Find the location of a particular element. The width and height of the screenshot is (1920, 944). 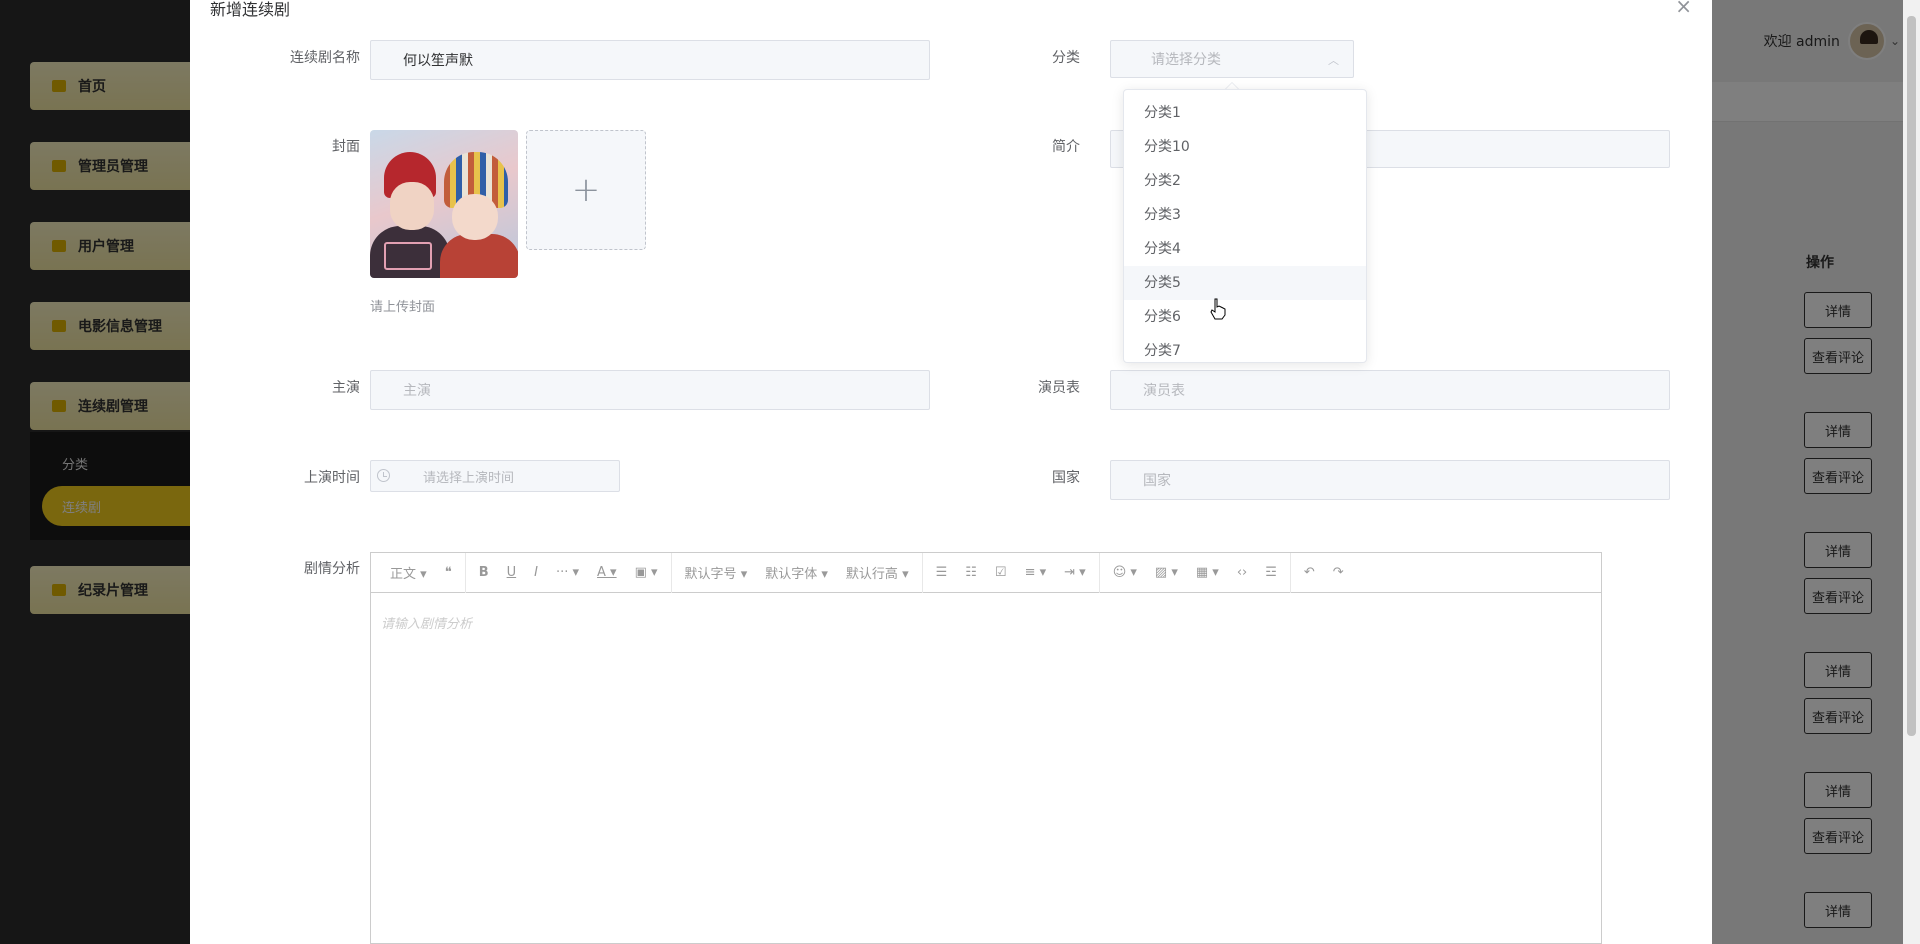

font-family-dropdown: 默认字体 ▾ is located at coordinates (796, 572).